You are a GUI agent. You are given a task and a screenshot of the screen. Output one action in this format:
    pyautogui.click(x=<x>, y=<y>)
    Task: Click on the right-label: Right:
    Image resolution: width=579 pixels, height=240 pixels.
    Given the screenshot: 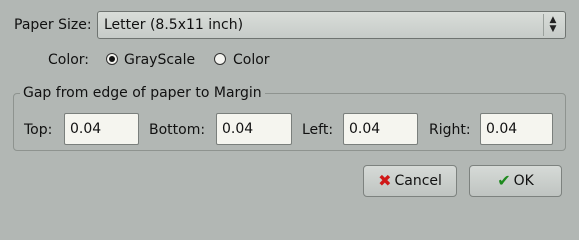 What is the action you would take?
    pyautogui.click(x=450, y=130)
    